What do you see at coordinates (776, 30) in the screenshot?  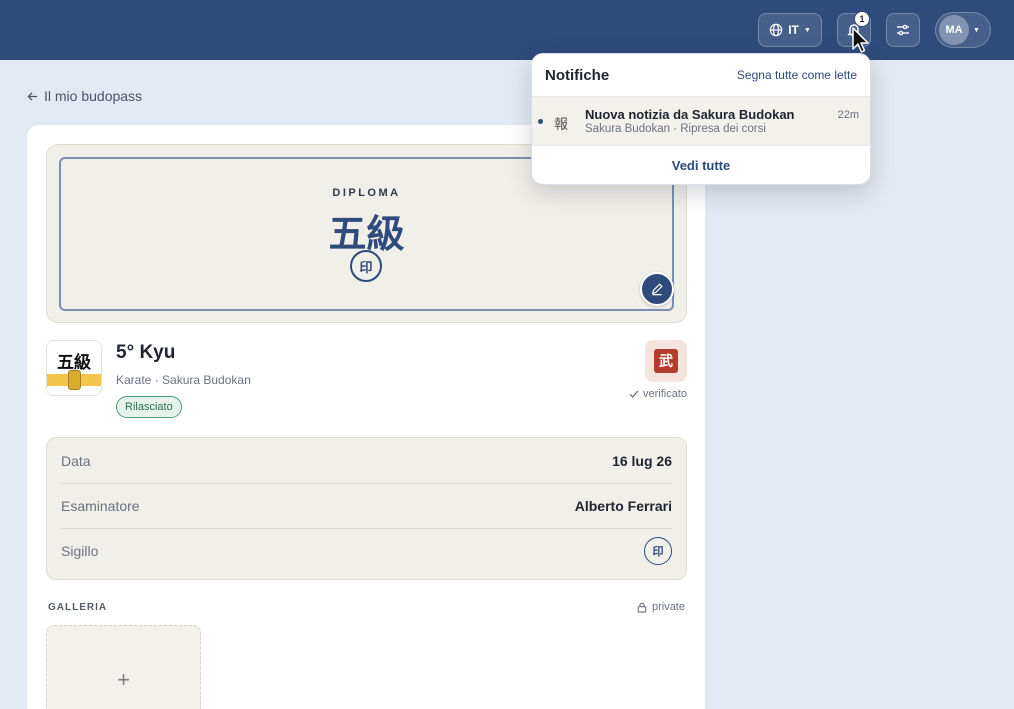 I see `globe-icon` at bounding box center [776, 30].